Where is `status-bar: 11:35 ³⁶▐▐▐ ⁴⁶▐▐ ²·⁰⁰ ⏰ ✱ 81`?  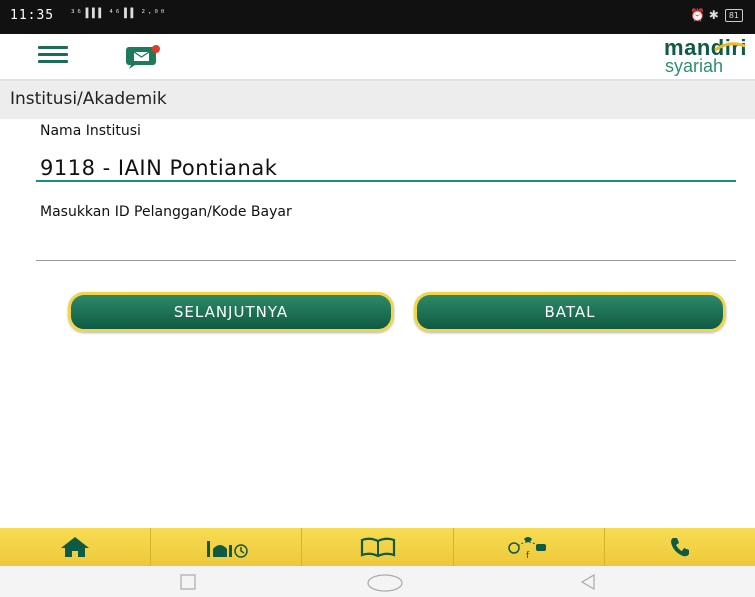 status-bar: 11:35 ³⁶▐▐▐ ⁴⁶▐▐ ²·⁰⁰ ⏰ ✱ 81 is located at coordinates (377, 17).